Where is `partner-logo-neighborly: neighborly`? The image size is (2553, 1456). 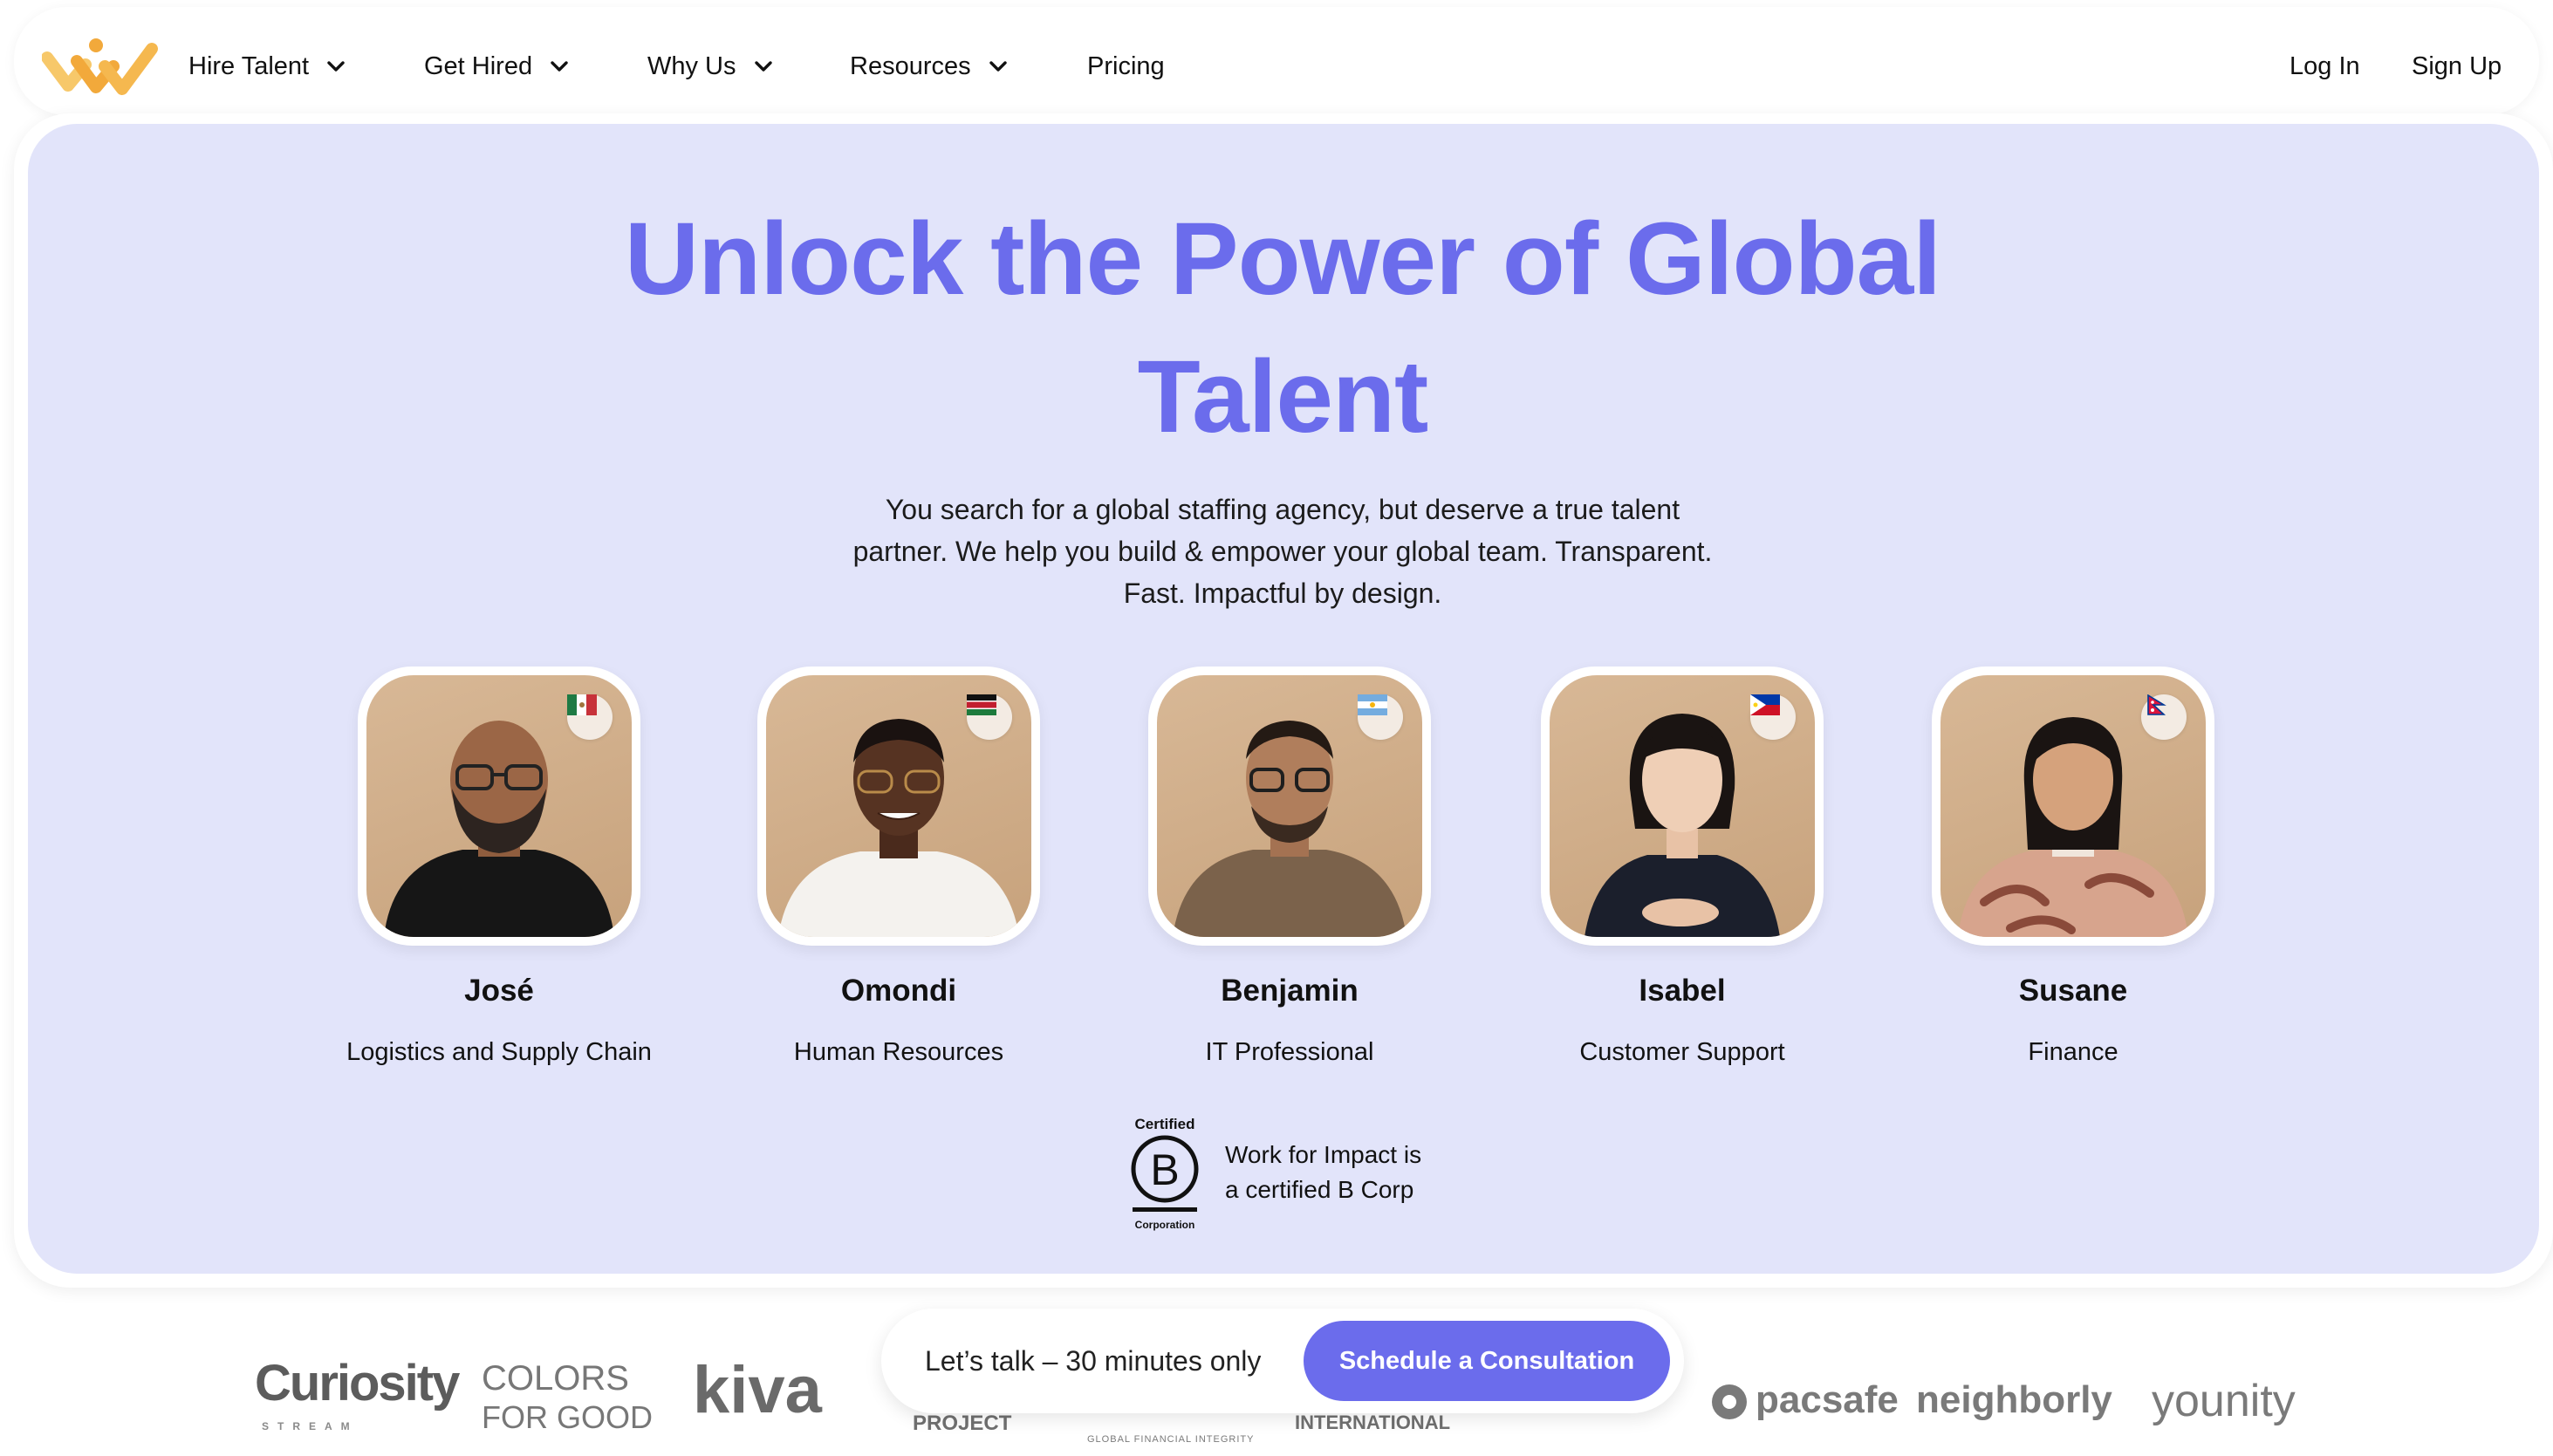 partner-logo-neighborly: neighborly is located at coordinates (2014, 1399).